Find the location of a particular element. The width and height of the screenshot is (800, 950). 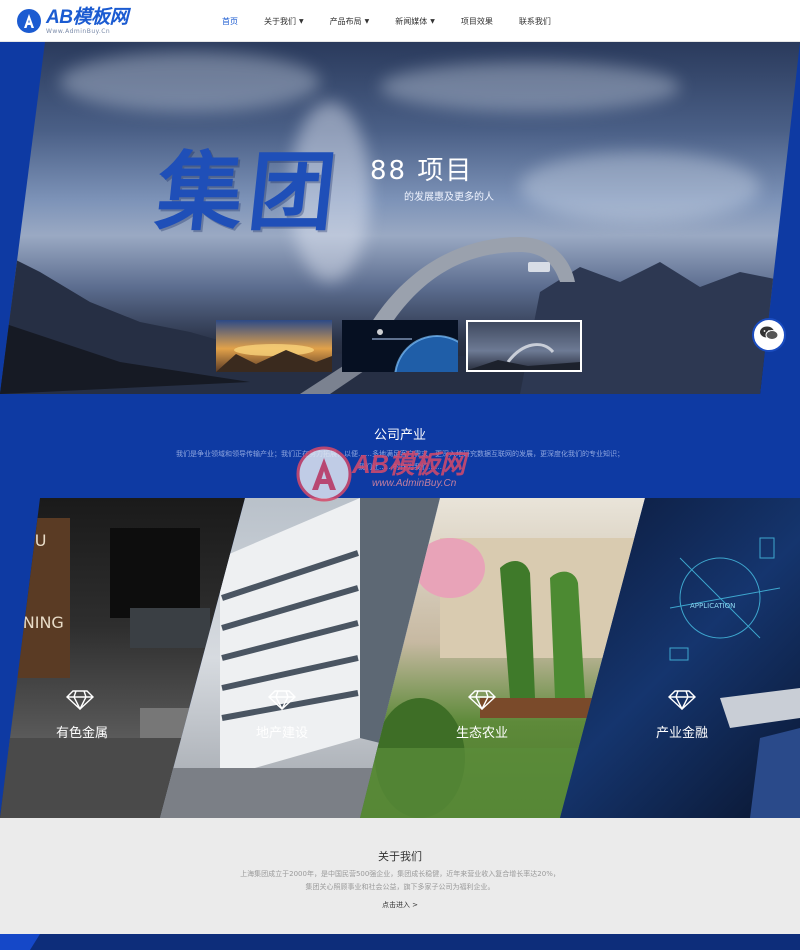

industry-label-metals: 有色金属 is located at coordinates (81, 733).